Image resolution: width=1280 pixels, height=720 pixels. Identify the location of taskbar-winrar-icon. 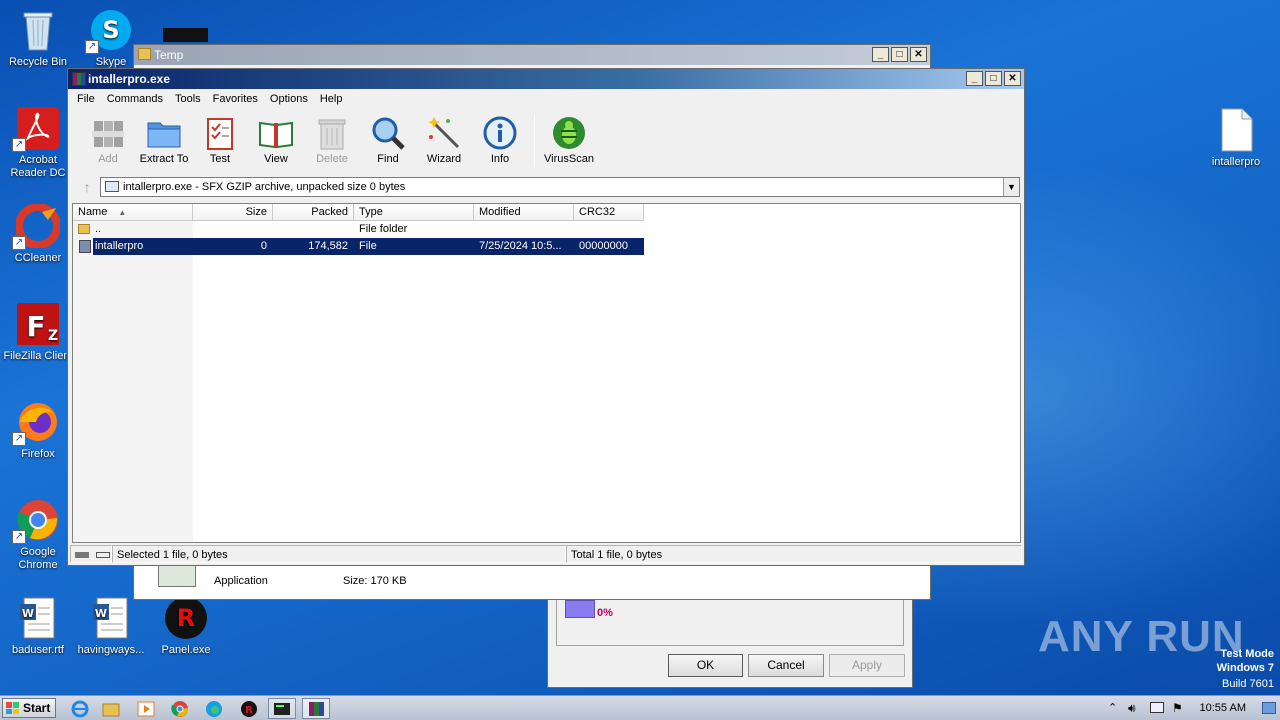
(316, 708).